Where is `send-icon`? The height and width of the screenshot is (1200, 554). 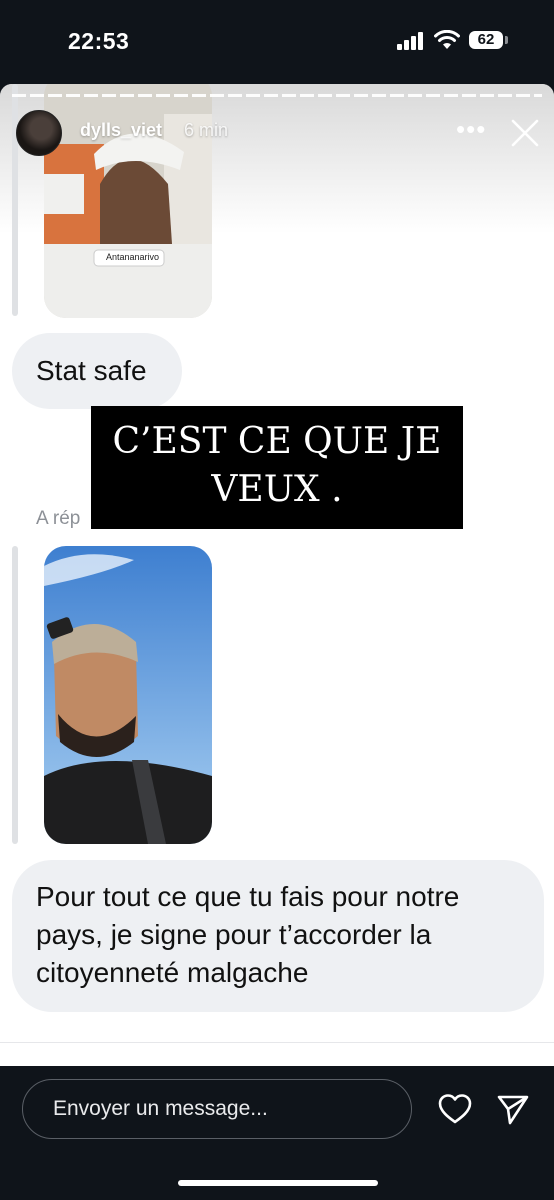 send-icon is located at coordinates (513, 1109).